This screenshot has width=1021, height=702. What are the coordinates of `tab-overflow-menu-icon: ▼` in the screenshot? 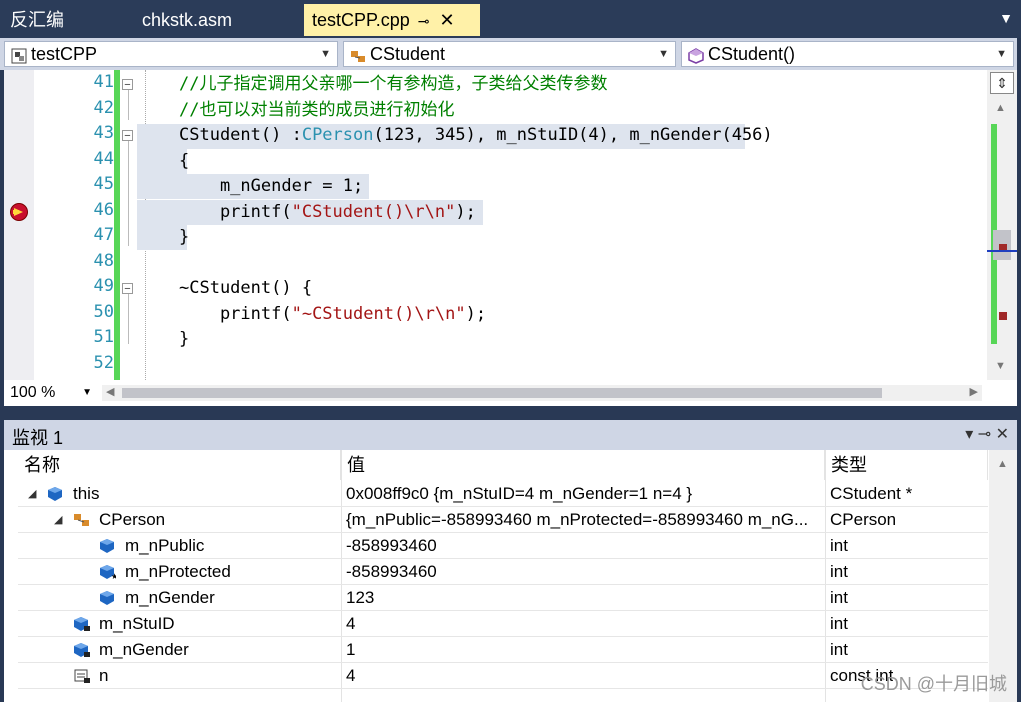 It's located at (1006, 18).